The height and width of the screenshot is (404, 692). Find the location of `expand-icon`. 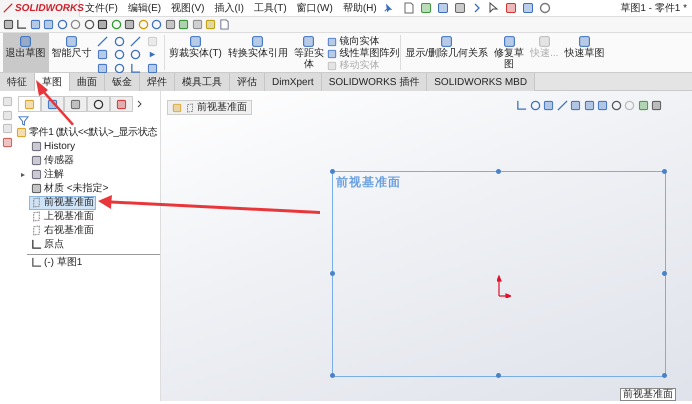

expand-icon is located at coordinates (23, 174).